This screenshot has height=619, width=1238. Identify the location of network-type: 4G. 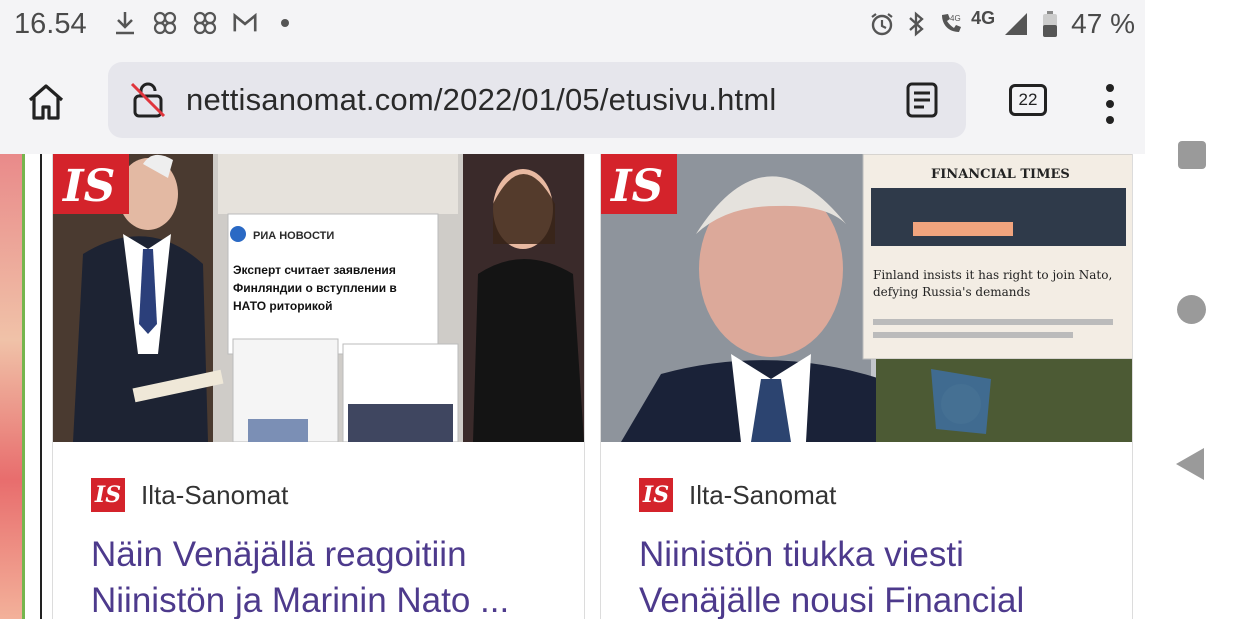
(983, 17).